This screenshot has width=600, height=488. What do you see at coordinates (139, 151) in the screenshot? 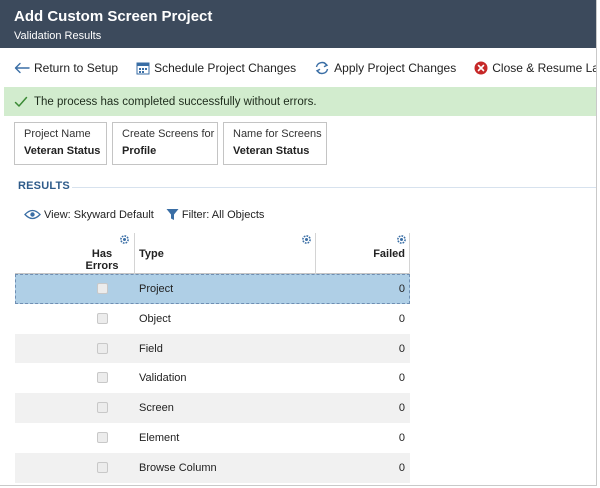
I see `create-screens-for-value: Profile` at bounding box center [139, 151].